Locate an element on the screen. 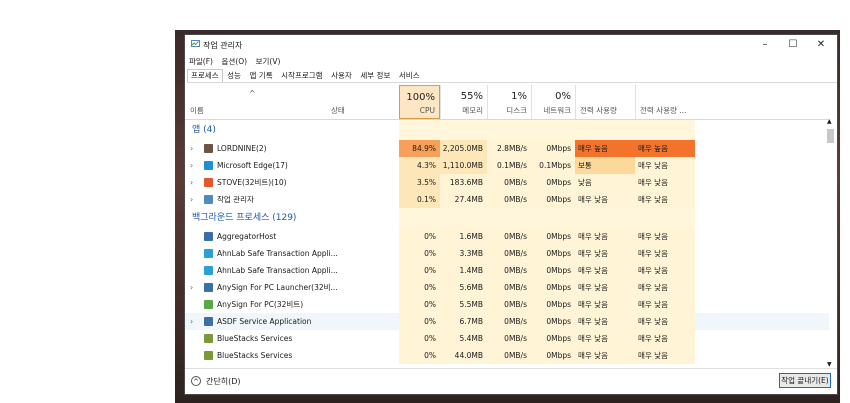 This screenshot has width=850, height=403. memory-cell: 1,110.0MB is located at coordinates (463, 165).